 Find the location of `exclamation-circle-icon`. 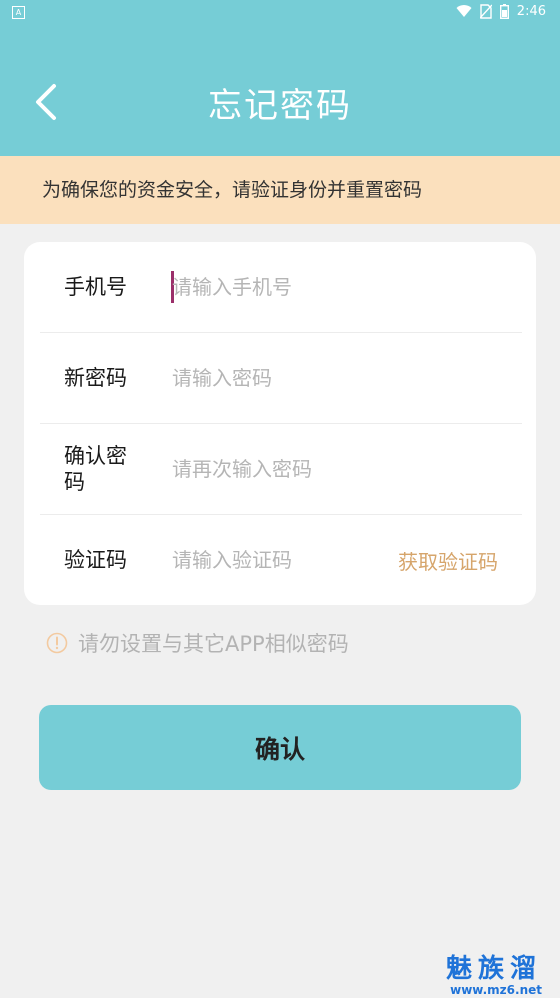

exclamation-circle-icon is located at coordinates (57, 643).